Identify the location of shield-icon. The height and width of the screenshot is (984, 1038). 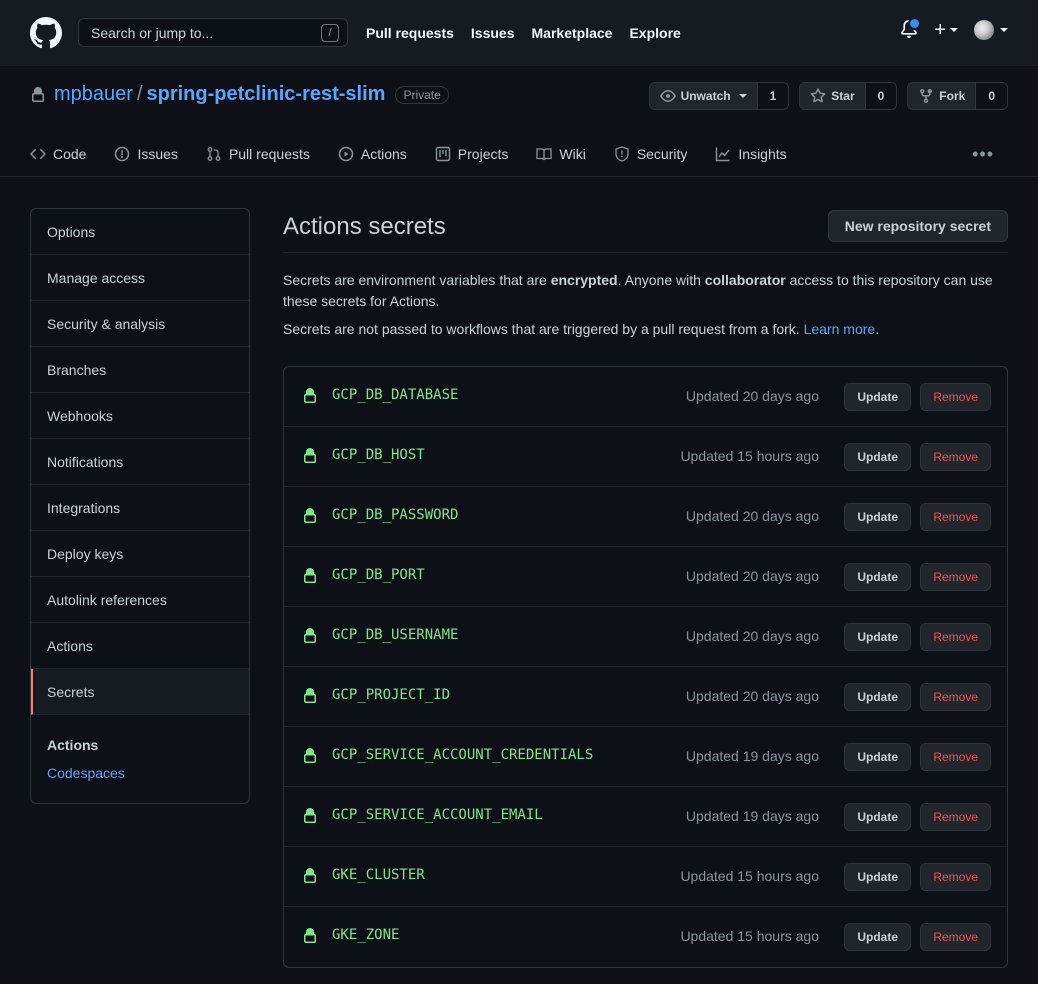
(622, 154).